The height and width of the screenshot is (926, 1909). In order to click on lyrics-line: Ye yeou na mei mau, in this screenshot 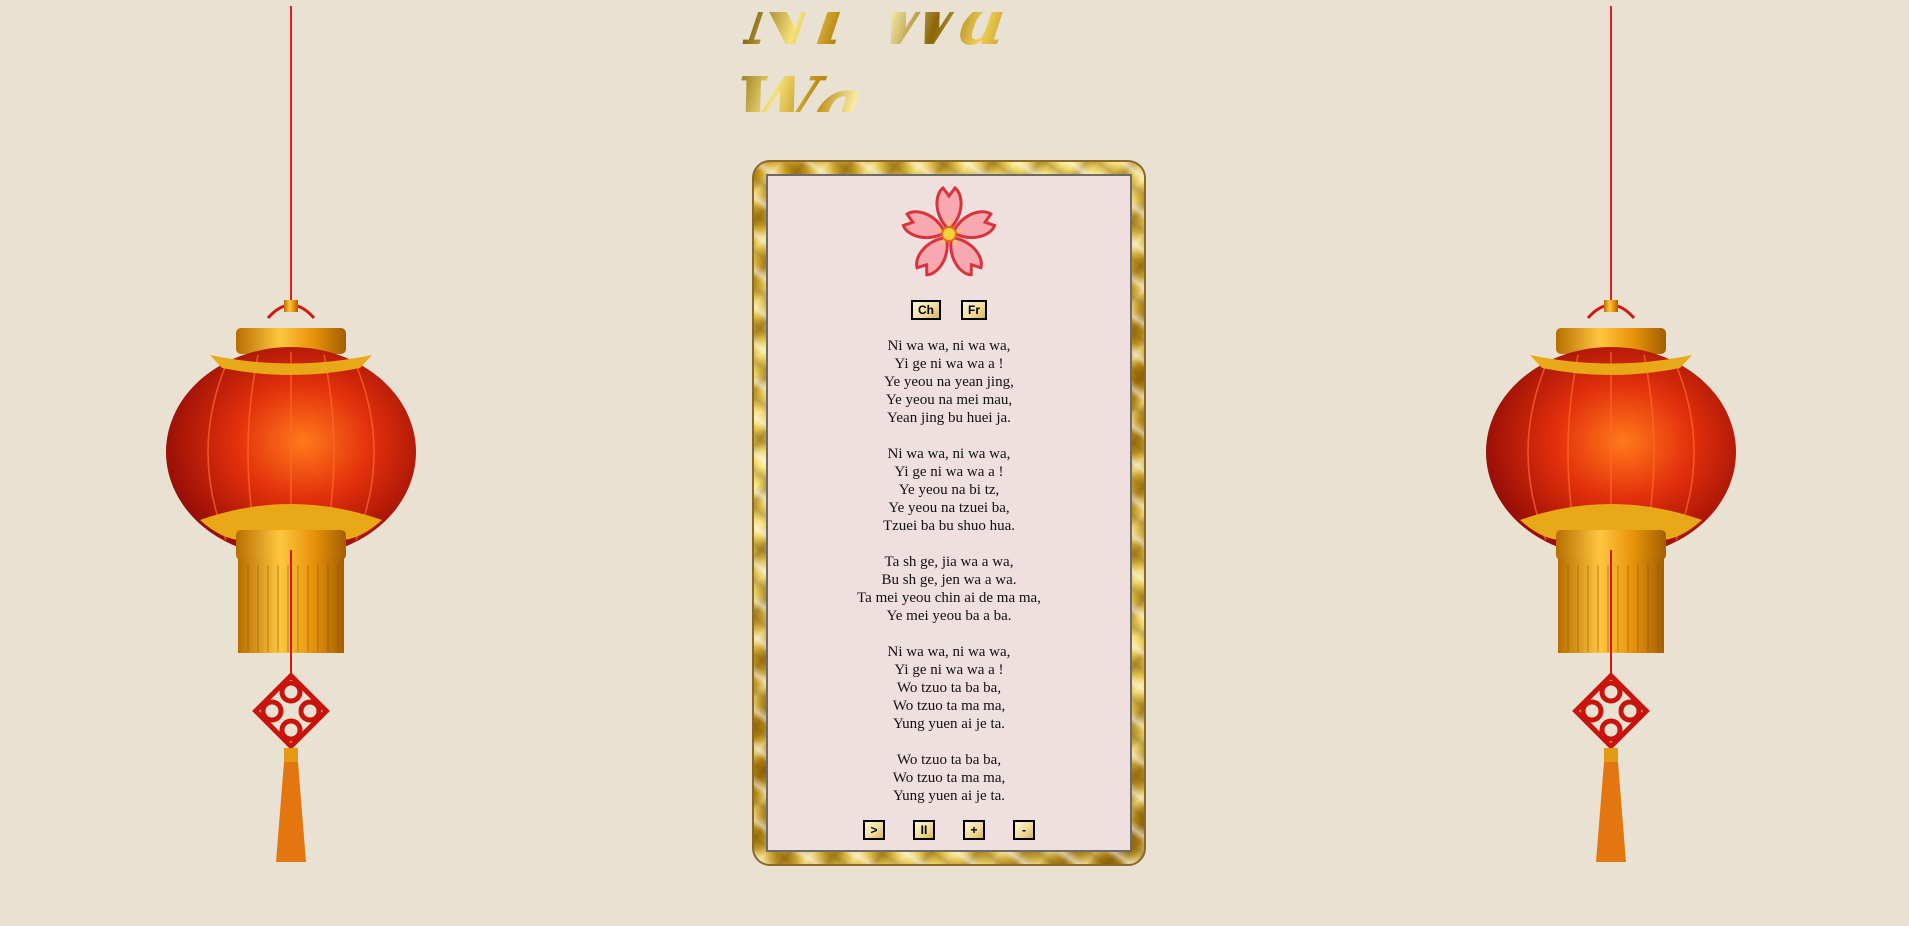, I will do `click(949, 400)`.